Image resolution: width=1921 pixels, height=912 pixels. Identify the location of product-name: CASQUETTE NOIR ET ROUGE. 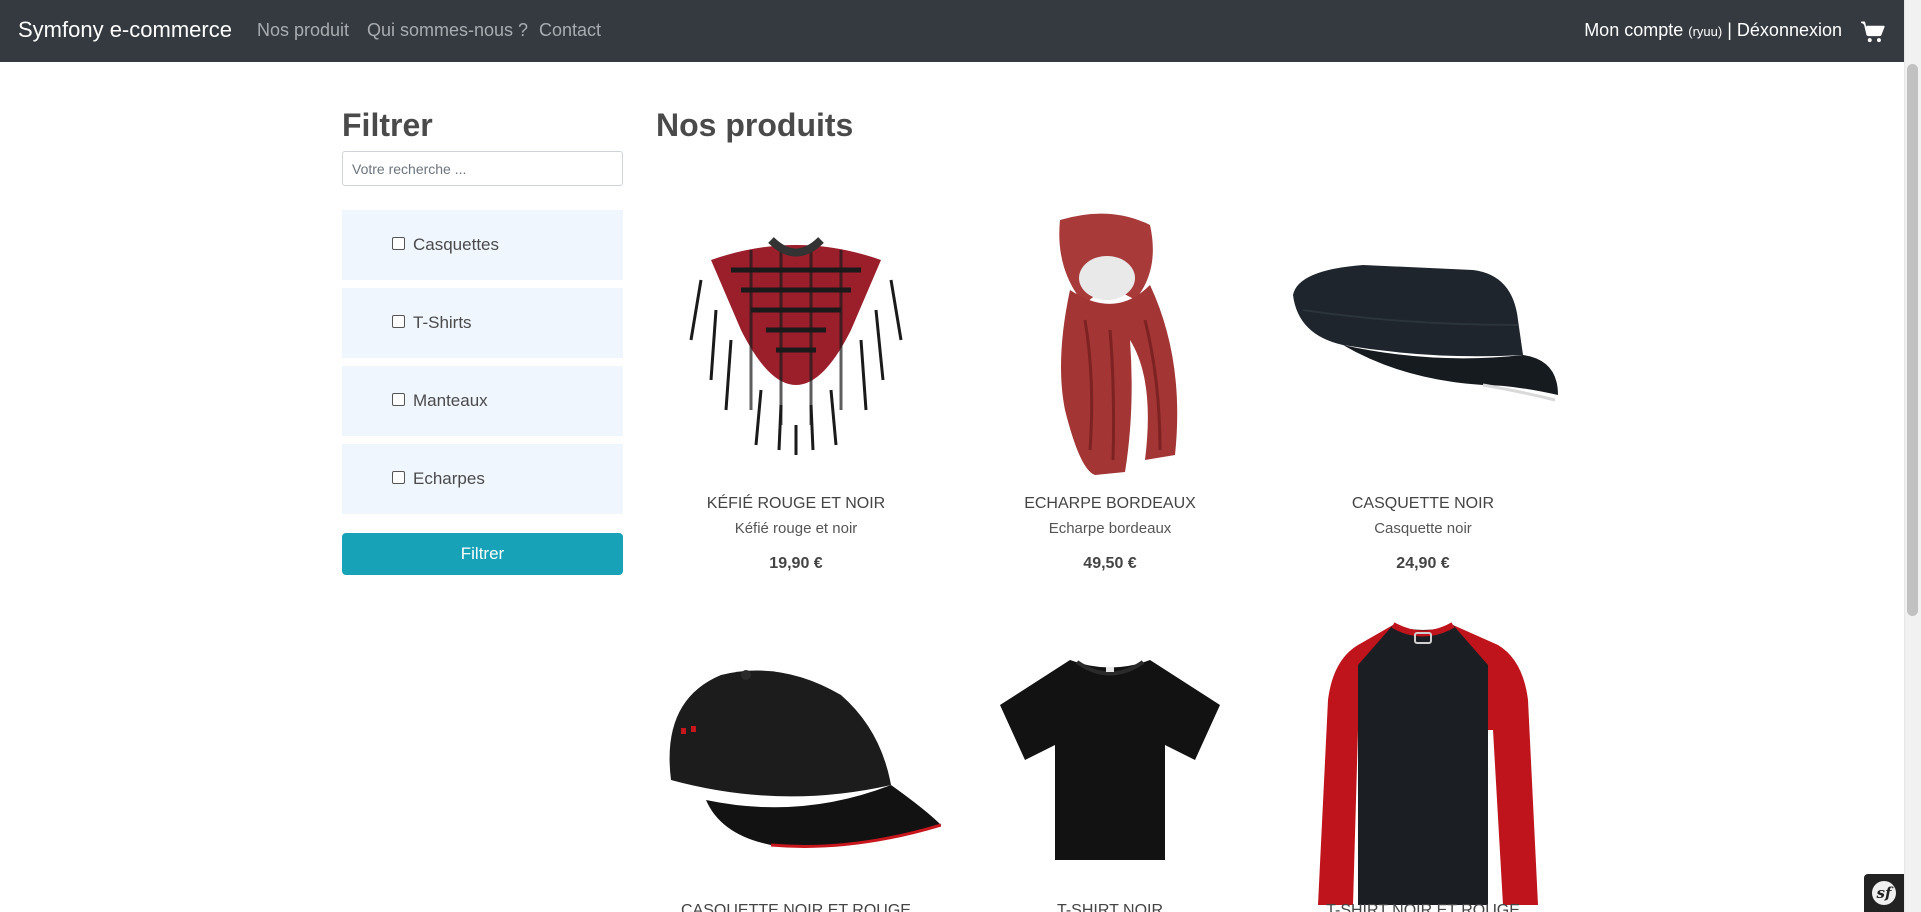
(796, 907).